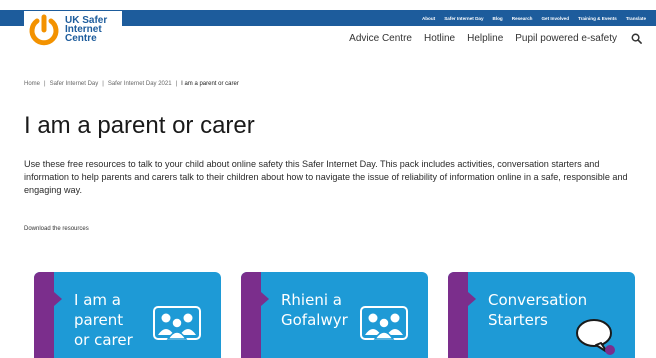  What do you see at coordinates (32, 84) in the screenshot?
I see `breadcrumb-home: Home` at bounding box center [32, 84].